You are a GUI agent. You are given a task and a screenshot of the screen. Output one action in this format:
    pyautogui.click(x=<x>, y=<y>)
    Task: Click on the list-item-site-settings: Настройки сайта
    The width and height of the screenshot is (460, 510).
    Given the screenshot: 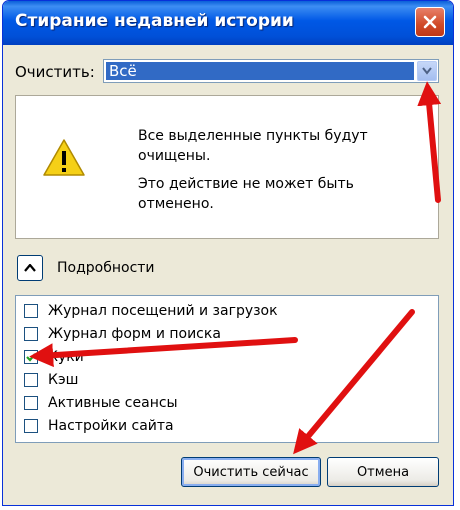 What is the action you would take?
    pyautogui.click(x=99, y=426)
    